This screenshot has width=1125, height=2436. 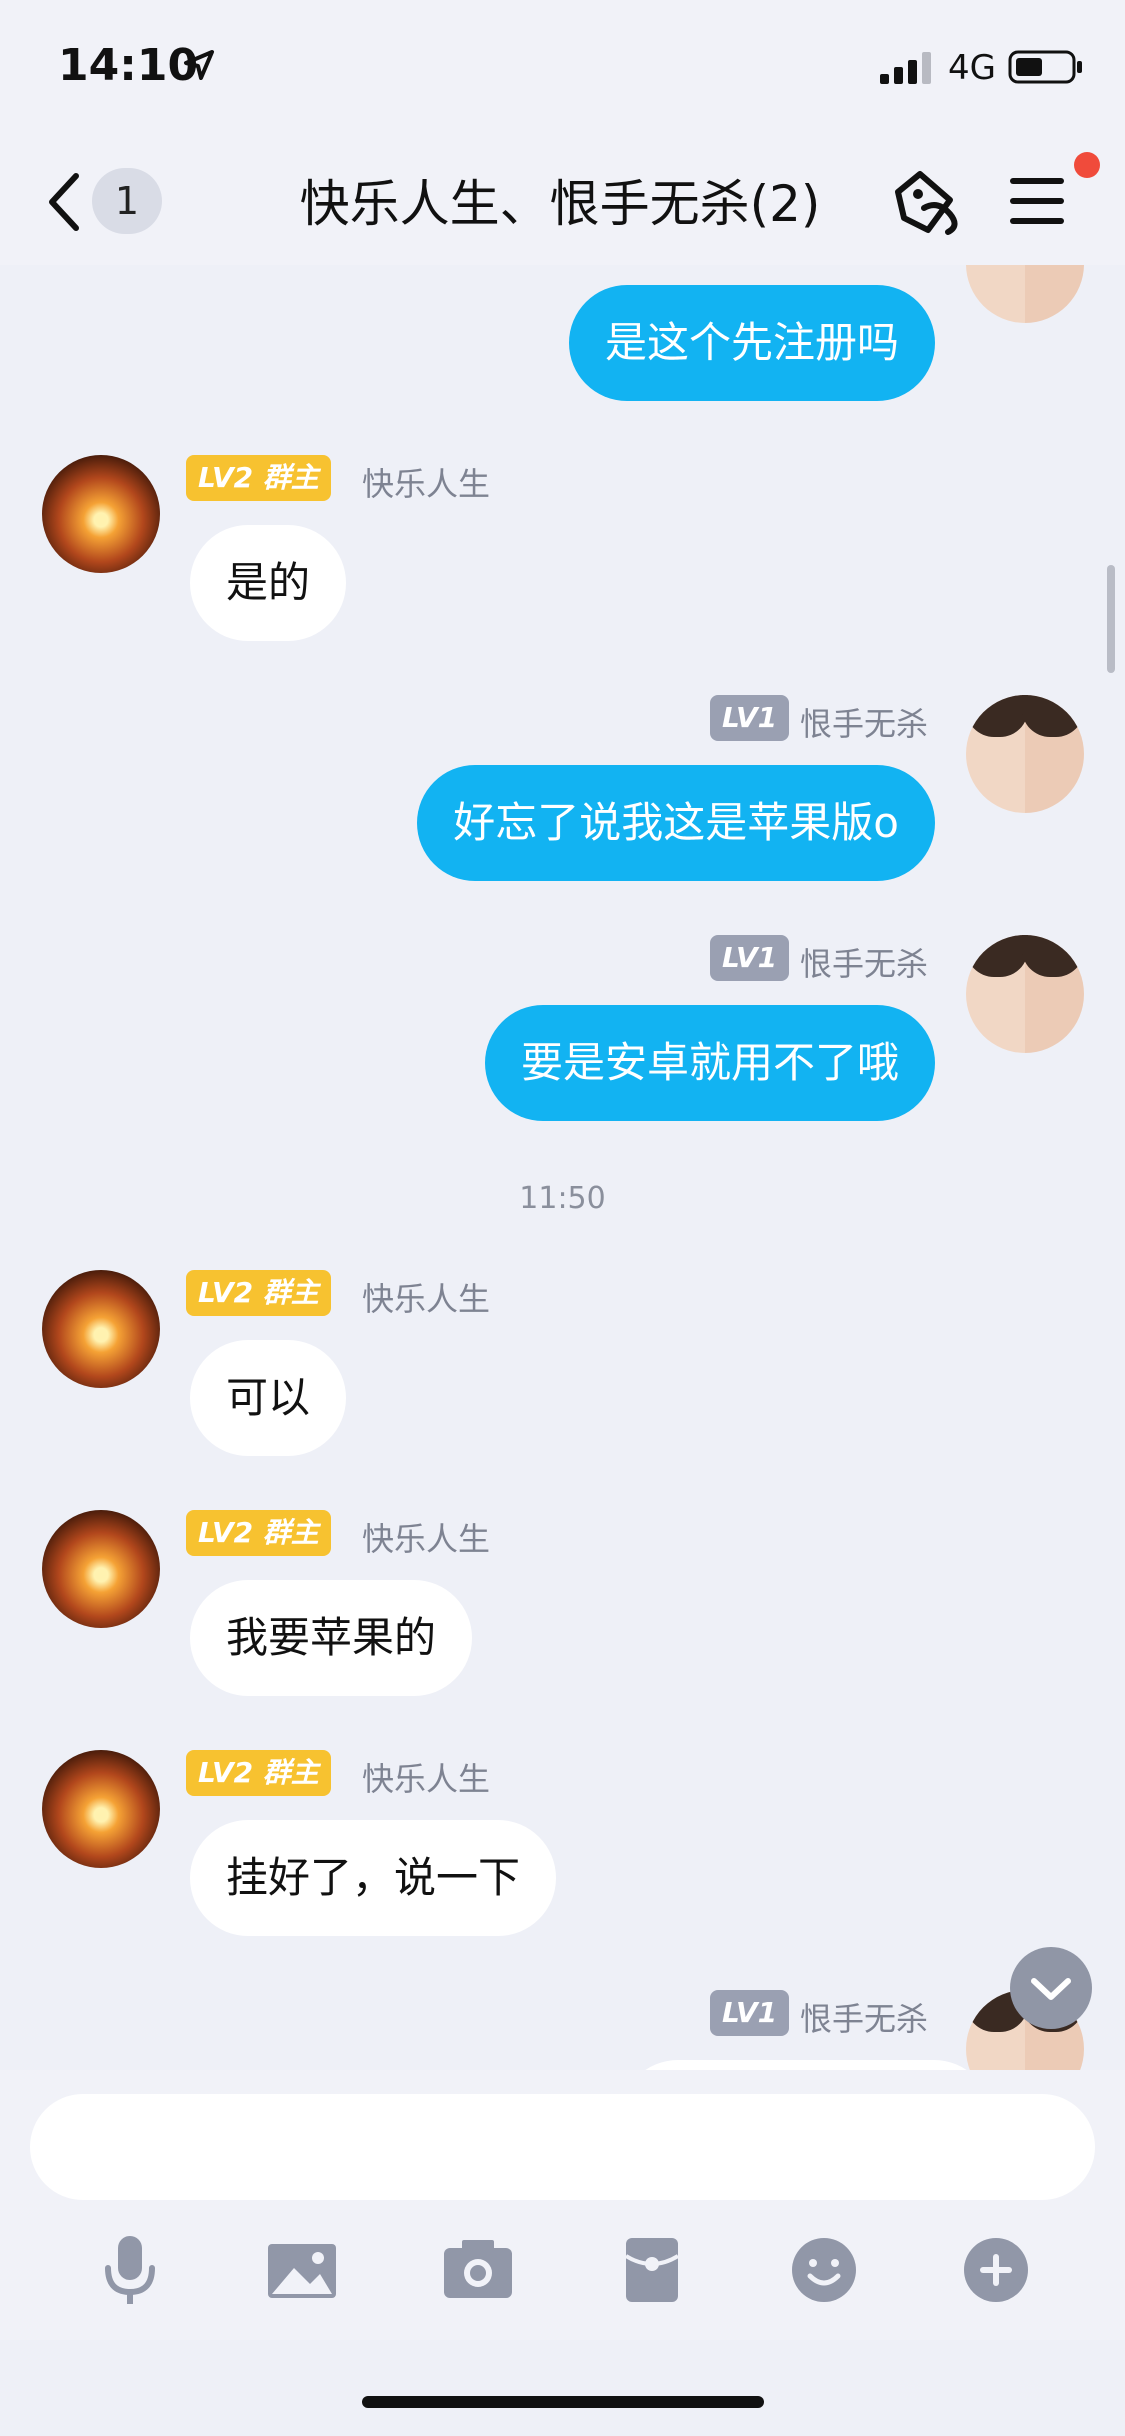 What do you see at coordinates (562, 1198) in the screenshot?
I see `time-divider: 11:50` at bounding box center [562, 1198].